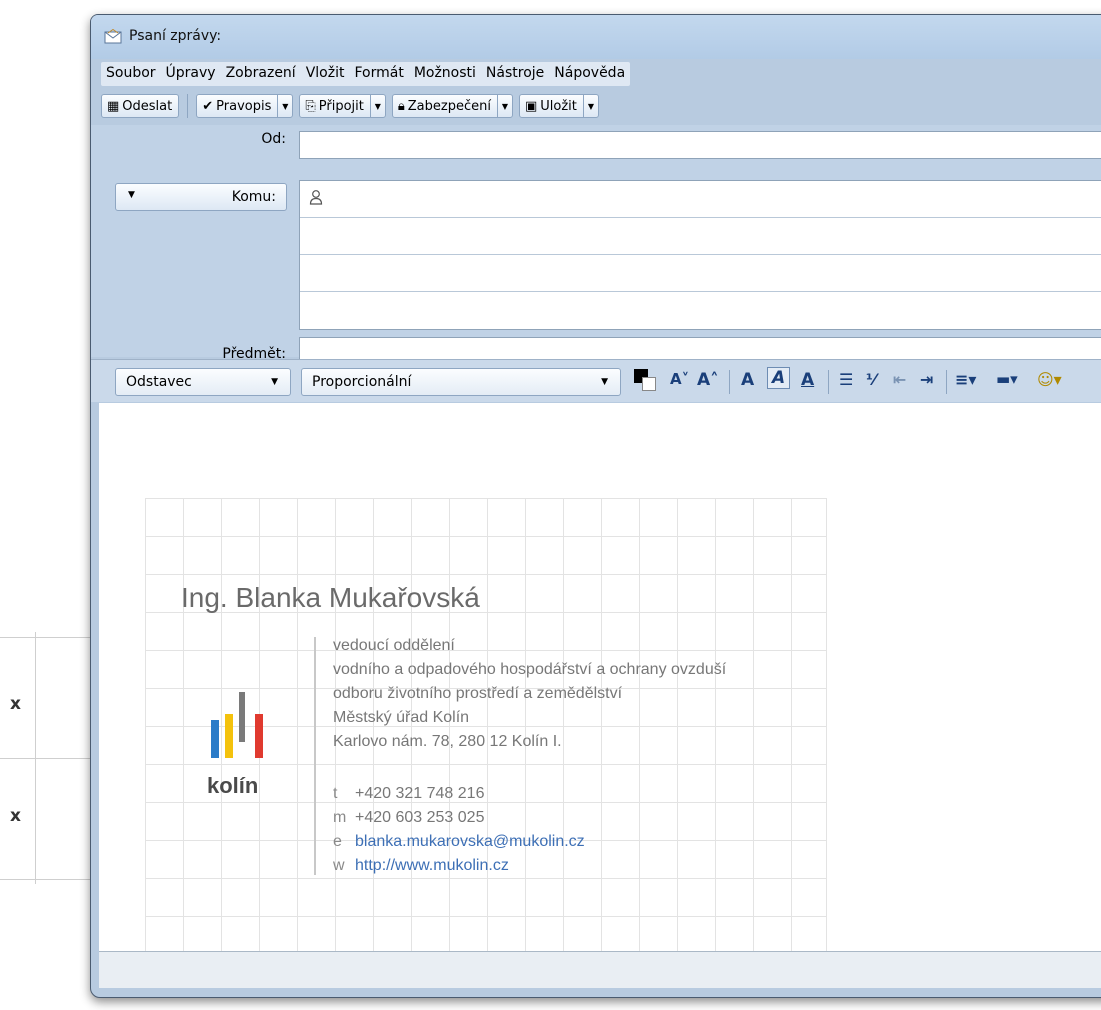 The height and width of the screenshot is (1010, 1101). Describe the element at coordinates (899, 379) in the screenshot. I see `outdent-icon: ⇤` at that location.